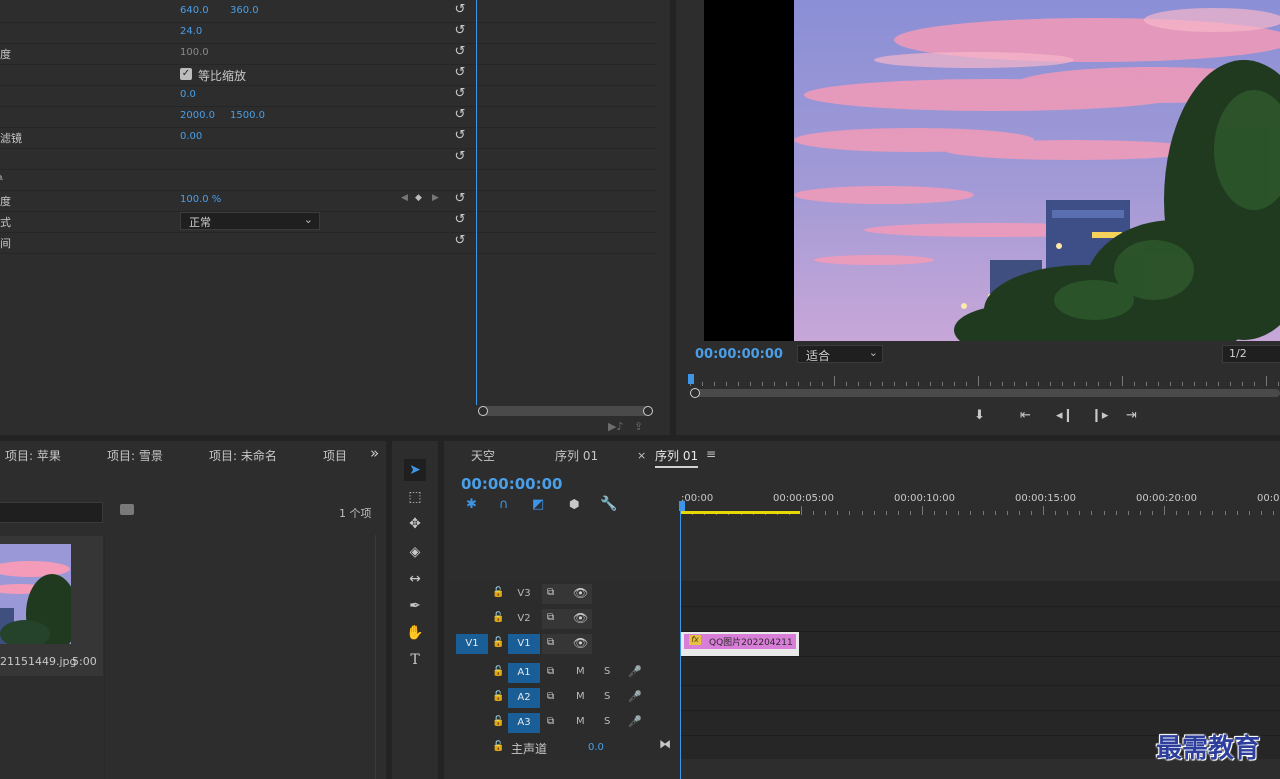 The height and width of the screenshot is (779, 1280). What do you see at coordinates (415, 579) in the screenshot?
I see `slip-tool-icon: ↔` at bounding box center [415, 579].